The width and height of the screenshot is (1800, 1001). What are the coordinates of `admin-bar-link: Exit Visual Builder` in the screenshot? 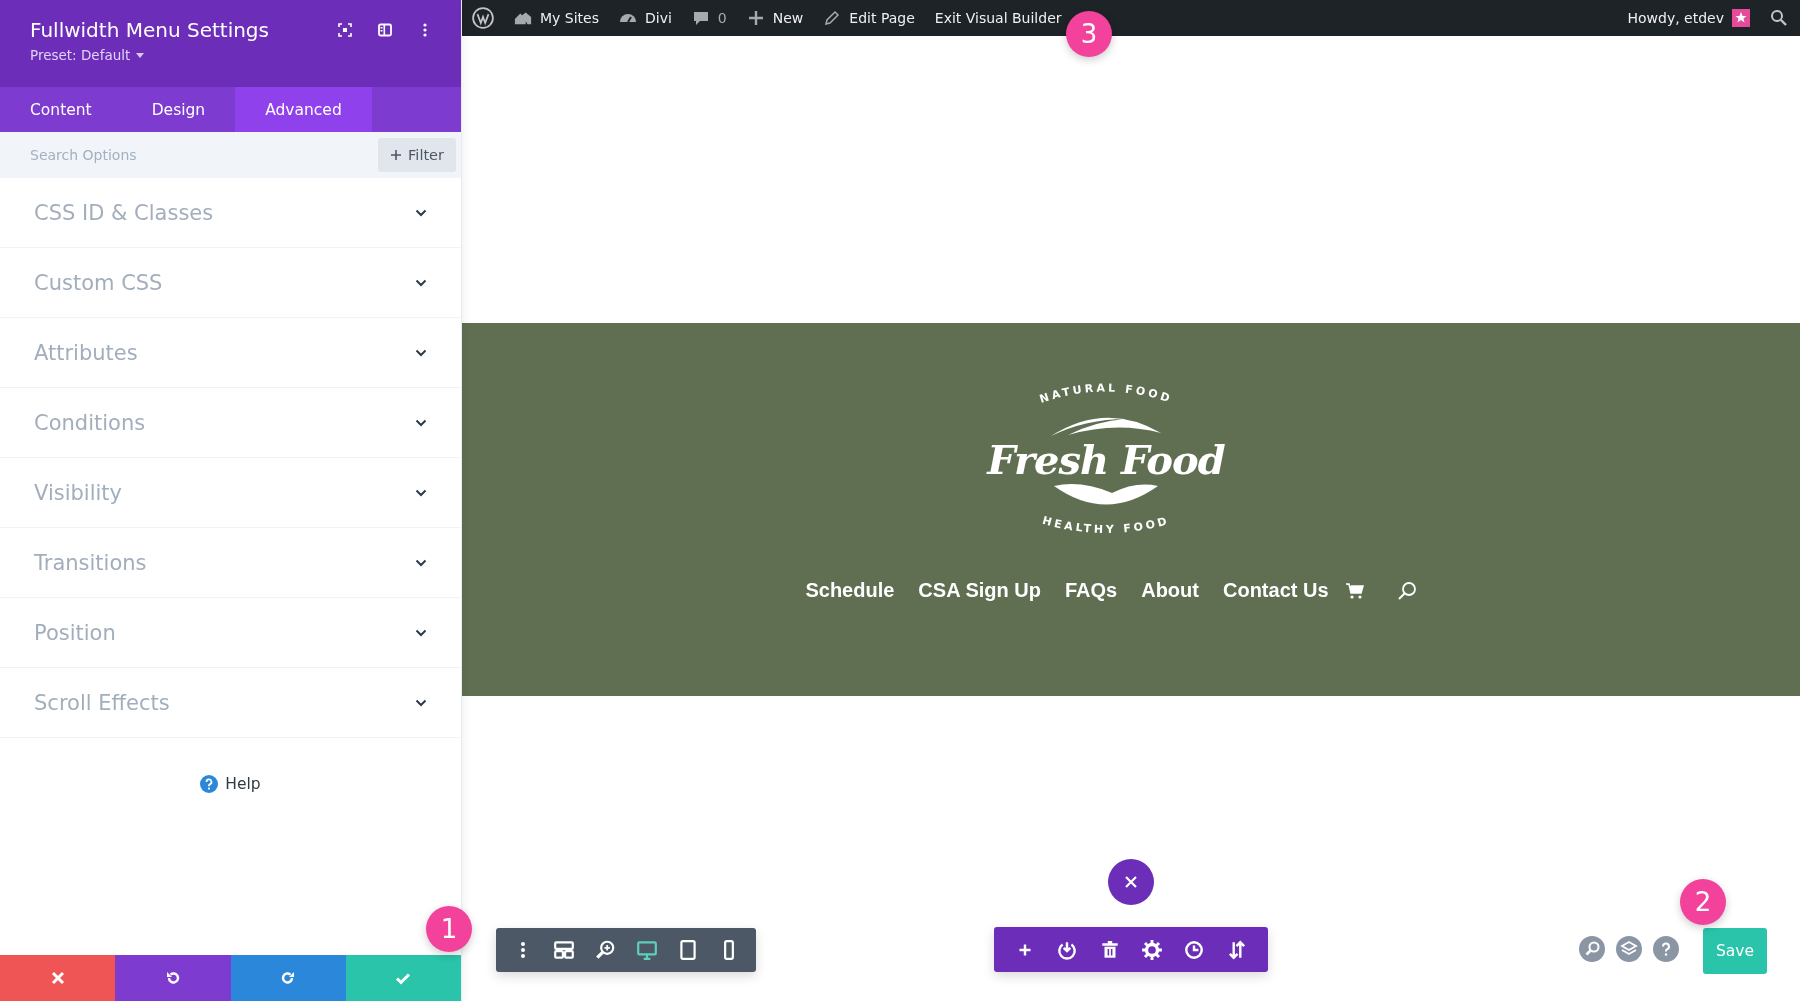 It's located at (998, 18).